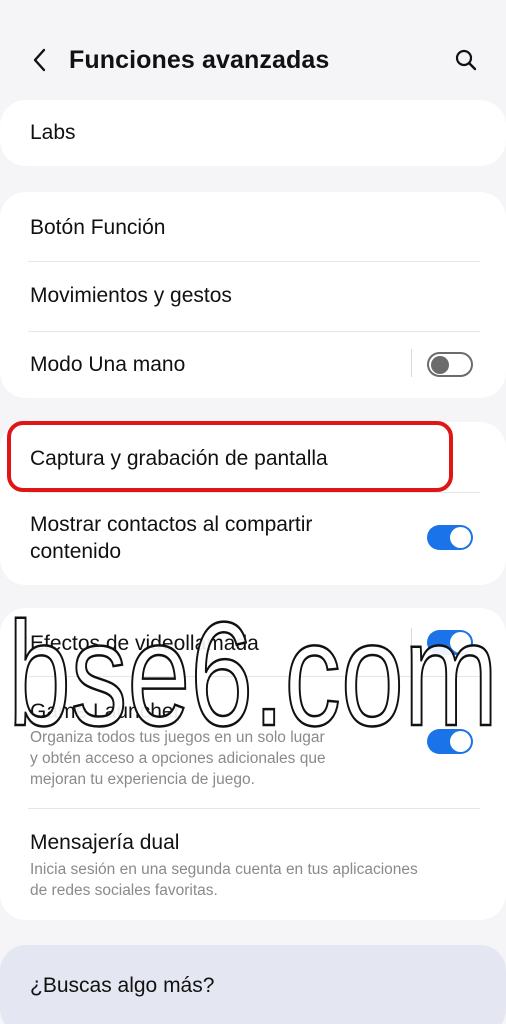  What do you see at coordinates (253, 984) in the screenshot?
I see `looking-for-more-card: ¿Buscas algo más?` at bounding box center [253, 984].